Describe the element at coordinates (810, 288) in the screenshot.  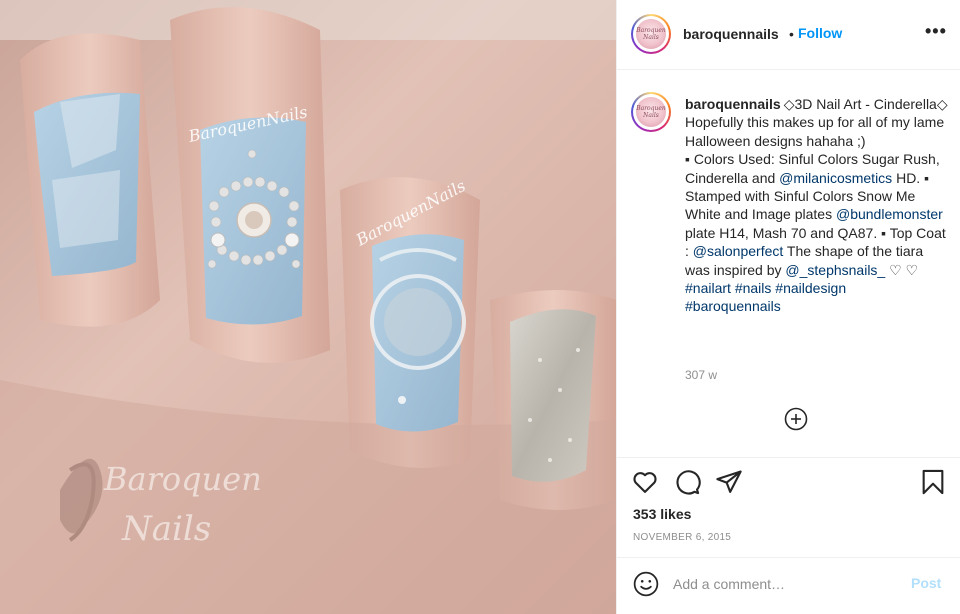
I see `caption-link: #naildesign` at that location.